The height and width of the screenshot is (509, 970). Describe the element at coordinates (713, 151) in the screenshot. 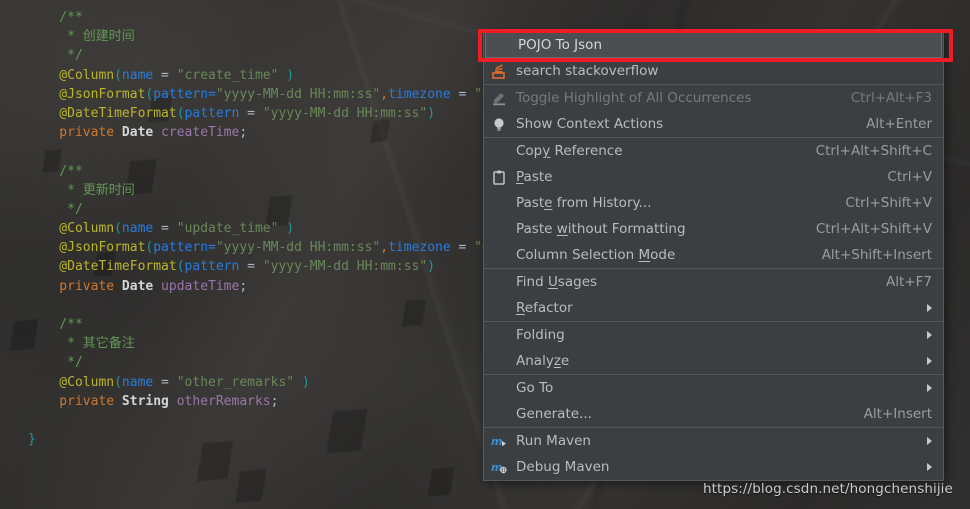

I see `menu-item-copy-reference: Copy Reference Ctrl+Alt+Shift+C` at that location.